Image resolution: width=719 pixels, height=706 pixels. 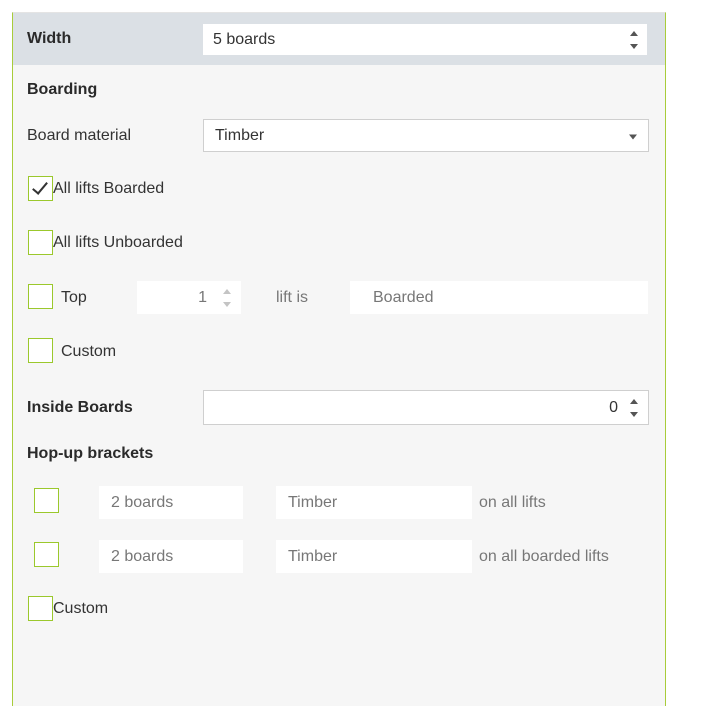 What do you see at coordinates (118, 242) in the screenshot?
I see `all-lifts-unboarded-label: All lifts Unboarded` at bounding box center [118, 242].